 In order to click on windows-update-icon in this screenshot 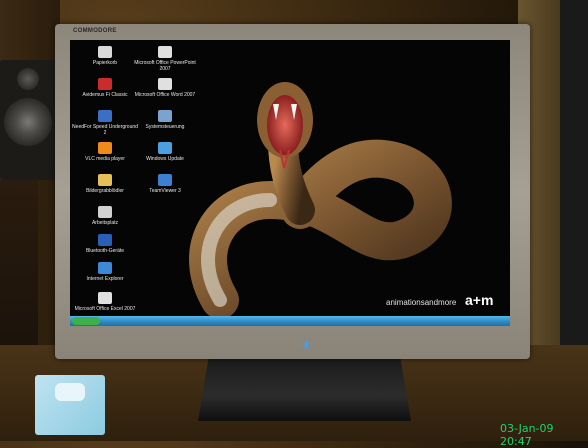, I will do `click(165, 148)`.